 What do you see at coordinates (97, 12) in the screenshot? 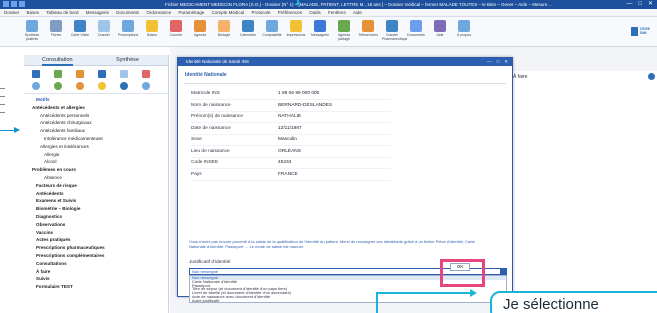
I see `menu-item: Messagerie` at bounding box center [97, 12].